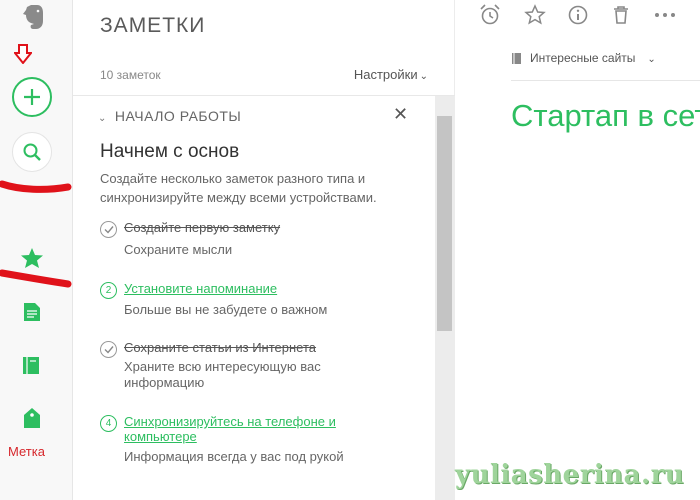 The width and height of the screenshot is (700, 500). Describe the element at coordinates (578, 15) in the screenshot. I see `info-icon` at that location.